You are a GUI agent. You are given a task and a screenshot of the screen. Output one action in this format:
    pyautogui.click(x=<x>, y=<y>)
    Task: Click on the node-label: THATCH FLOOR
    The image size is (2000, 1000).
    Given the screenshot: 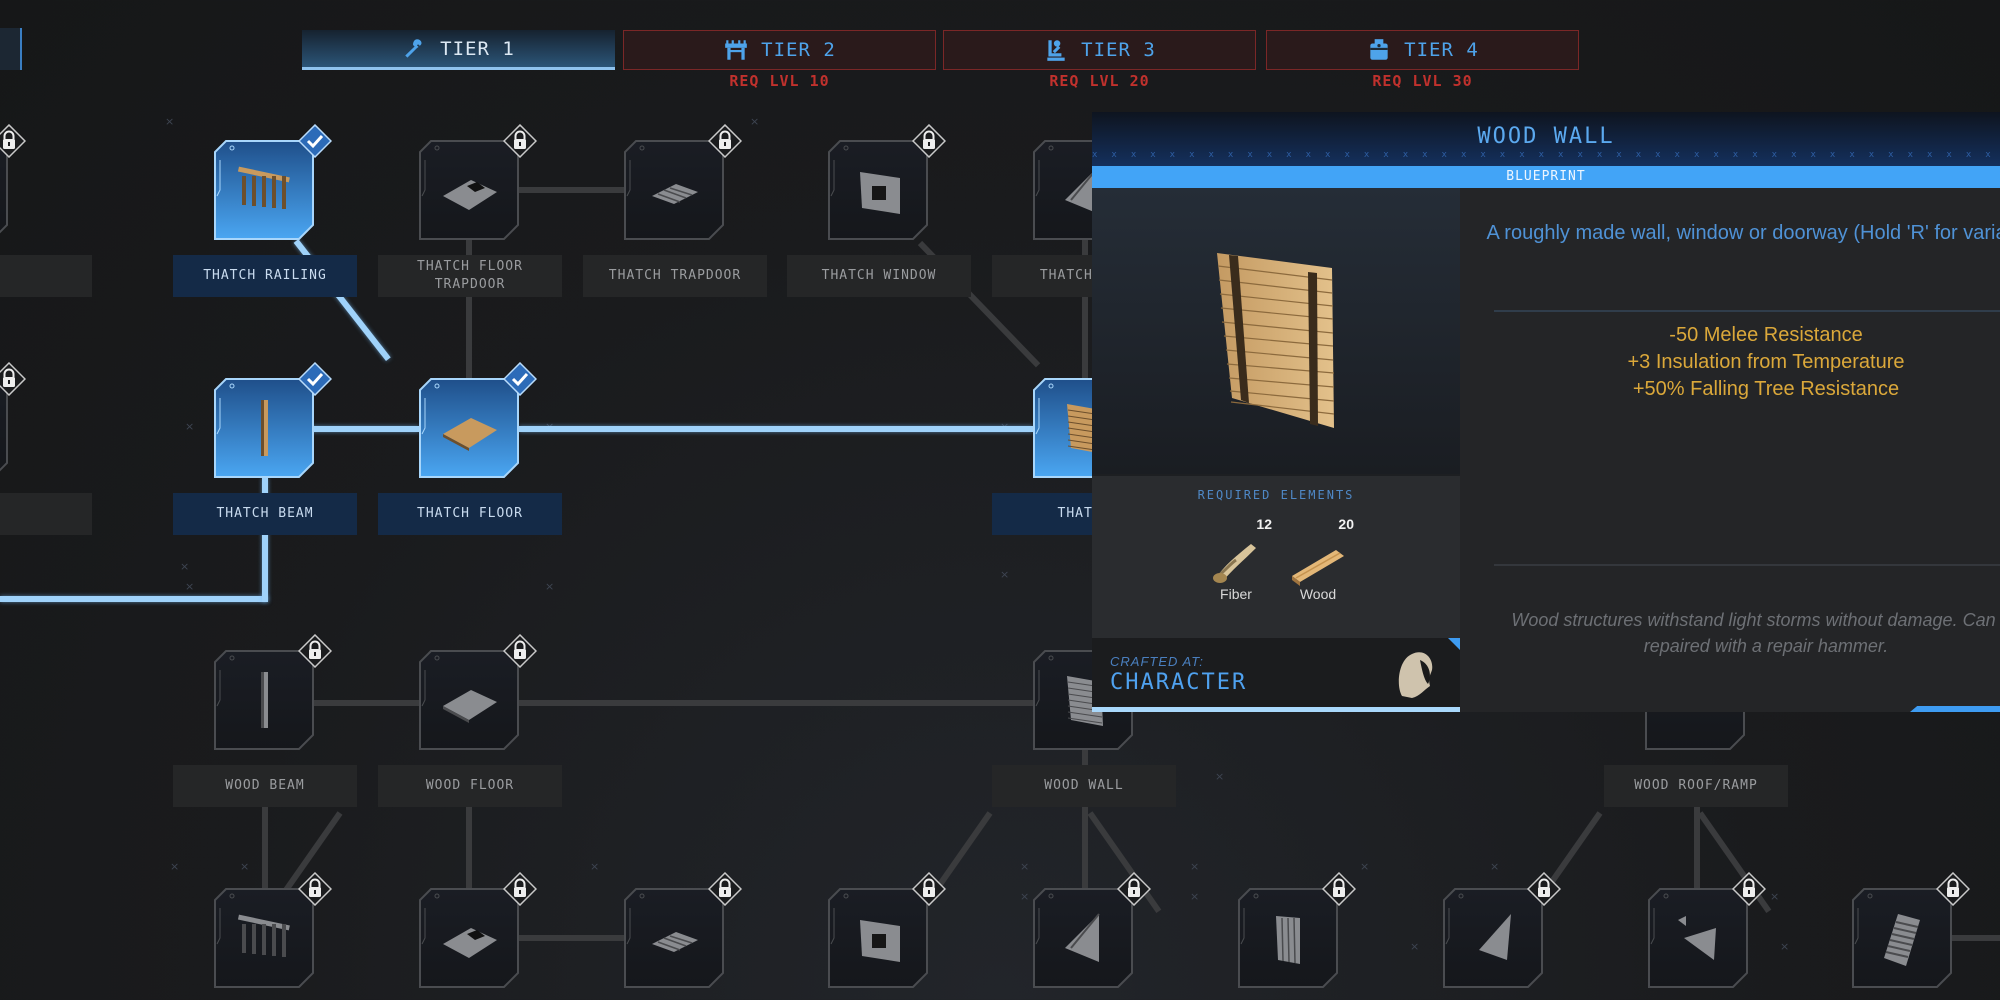 What is the action you would take?
    pyautogui.click(x=470, y=514)
    